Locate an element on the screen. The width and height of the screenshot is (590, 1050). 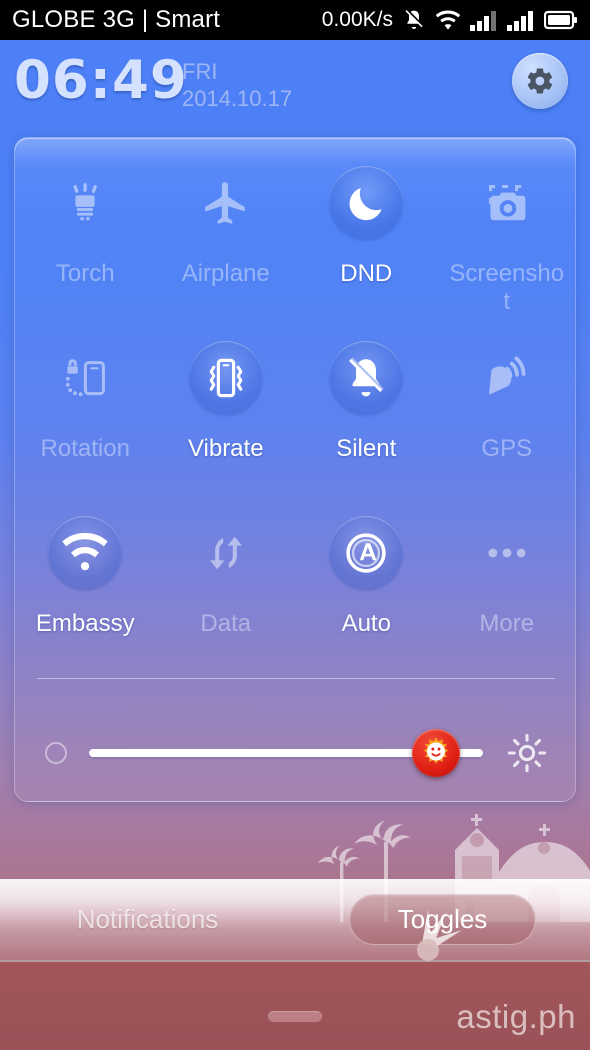
toggle-torch: Torch is located at coordinates (85, 233).